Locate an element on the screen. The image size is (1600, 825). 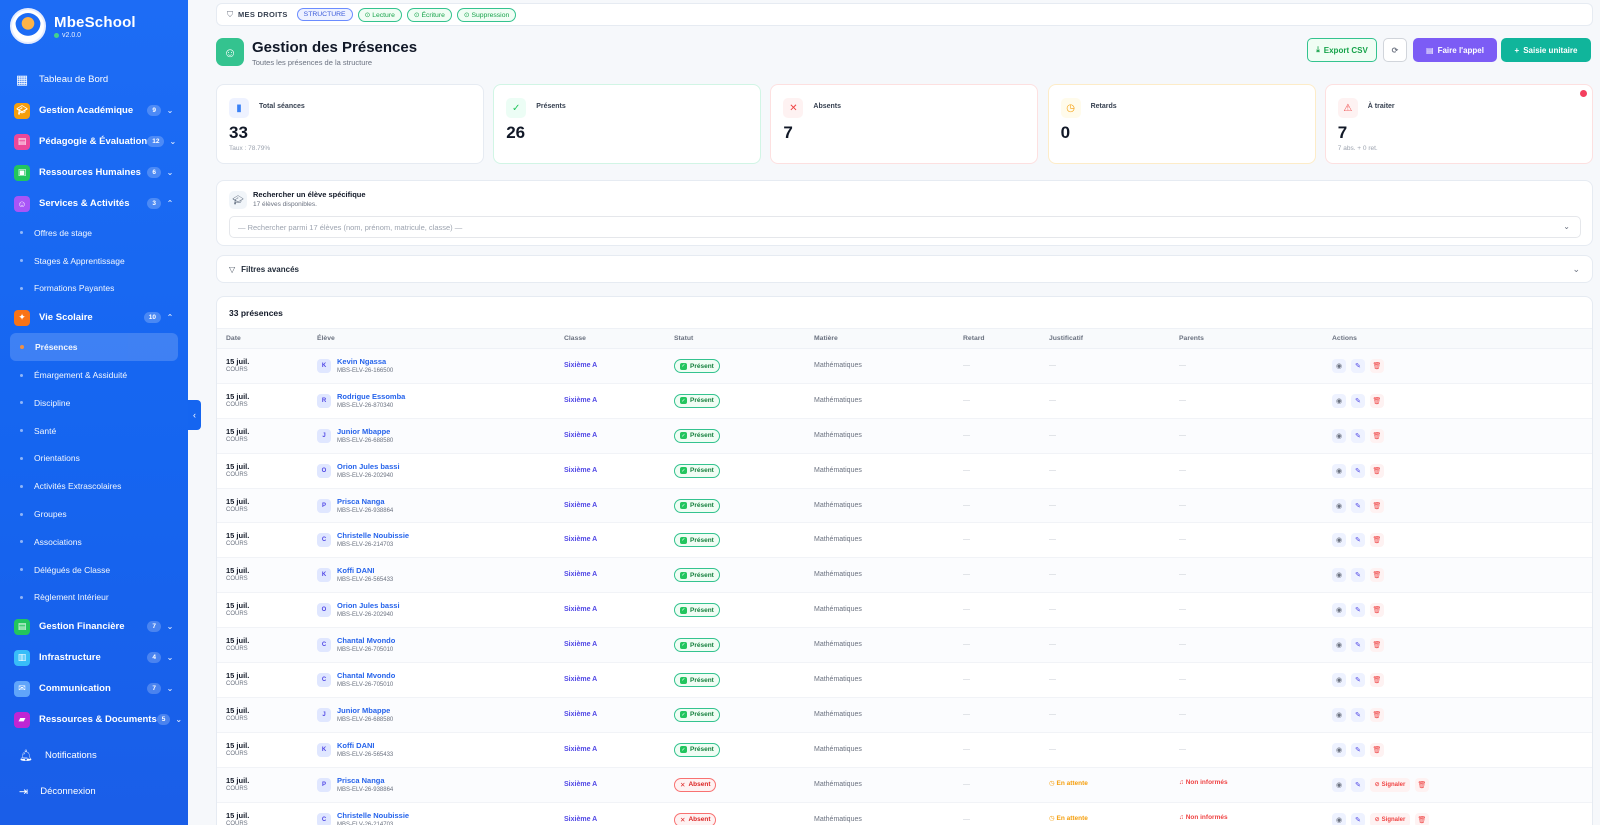
sidebar-subitem: Émargement & Assiduité is located at coordinates (94, 375).